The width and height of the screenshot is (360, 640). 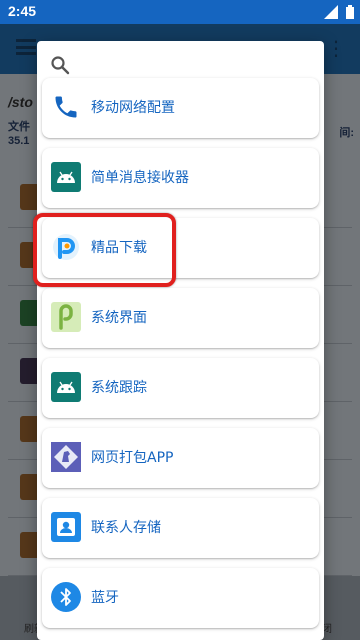 I want to click on phone-icon, so click(x=66, y=107).